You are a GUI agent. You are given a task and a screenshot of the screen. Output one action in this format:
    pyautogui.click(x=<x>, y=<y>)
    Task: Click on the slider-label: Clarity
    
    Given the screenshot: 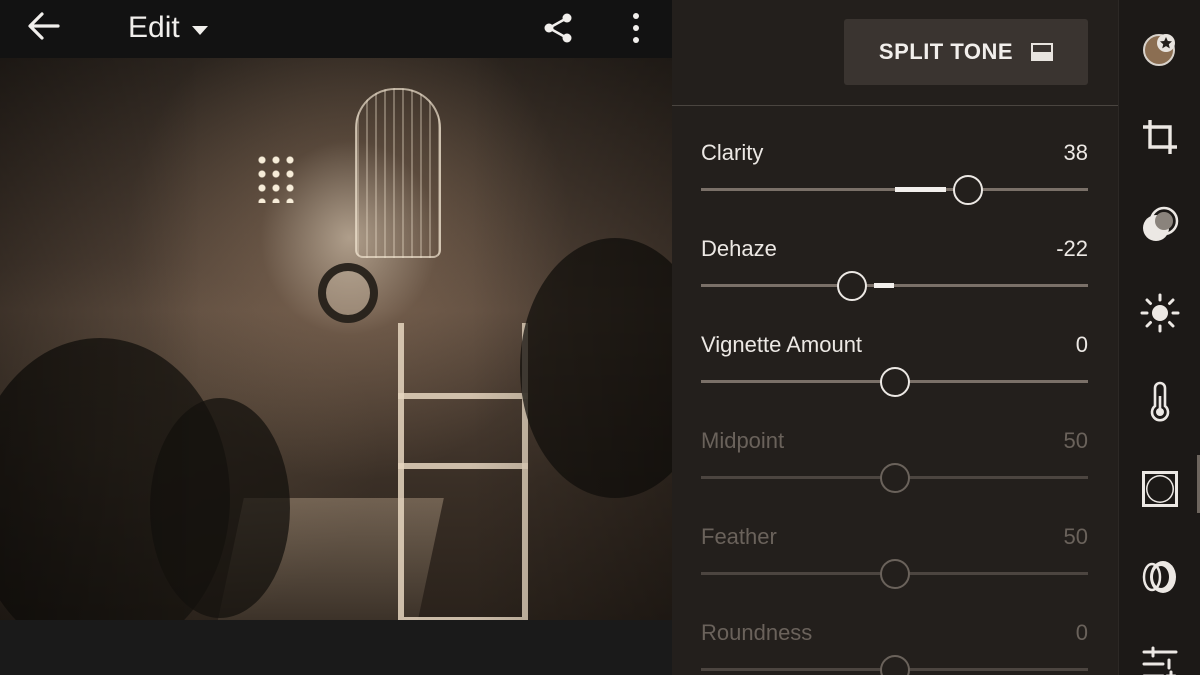 What is the action you would take?
    pyautogui.click(x=732, y=152)
    